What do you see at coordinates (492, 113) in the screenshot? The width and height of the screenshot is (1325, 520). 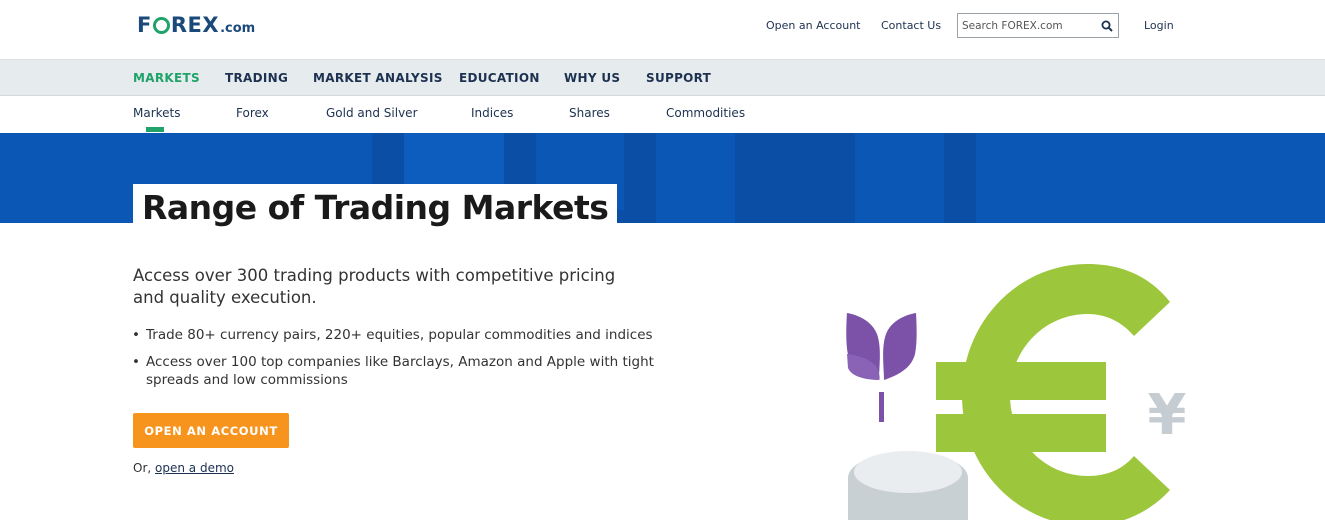 I see `subnav-indices: Indices` at bounding box center [492, 113].